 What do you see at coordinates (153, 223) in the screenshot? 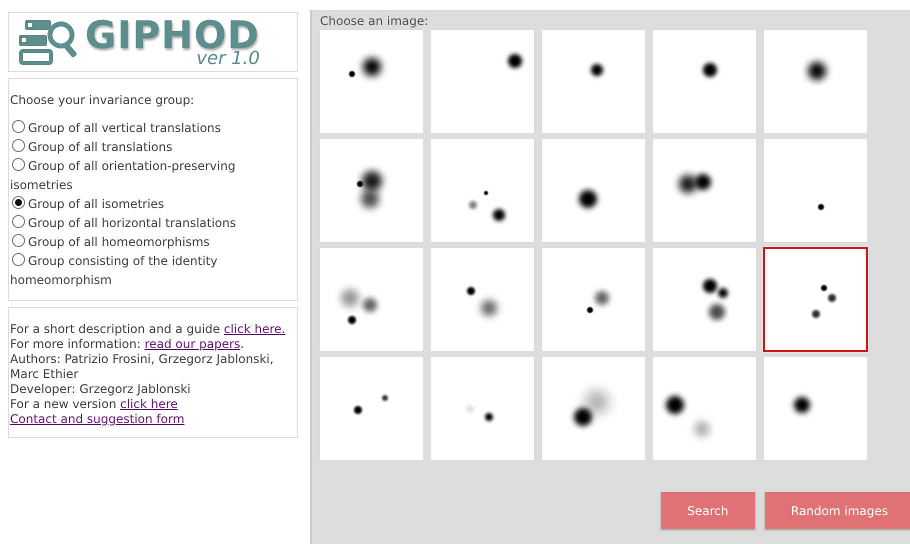
I see `radio-option: Group of all horizontal translations` at bounding box center [153, 223].